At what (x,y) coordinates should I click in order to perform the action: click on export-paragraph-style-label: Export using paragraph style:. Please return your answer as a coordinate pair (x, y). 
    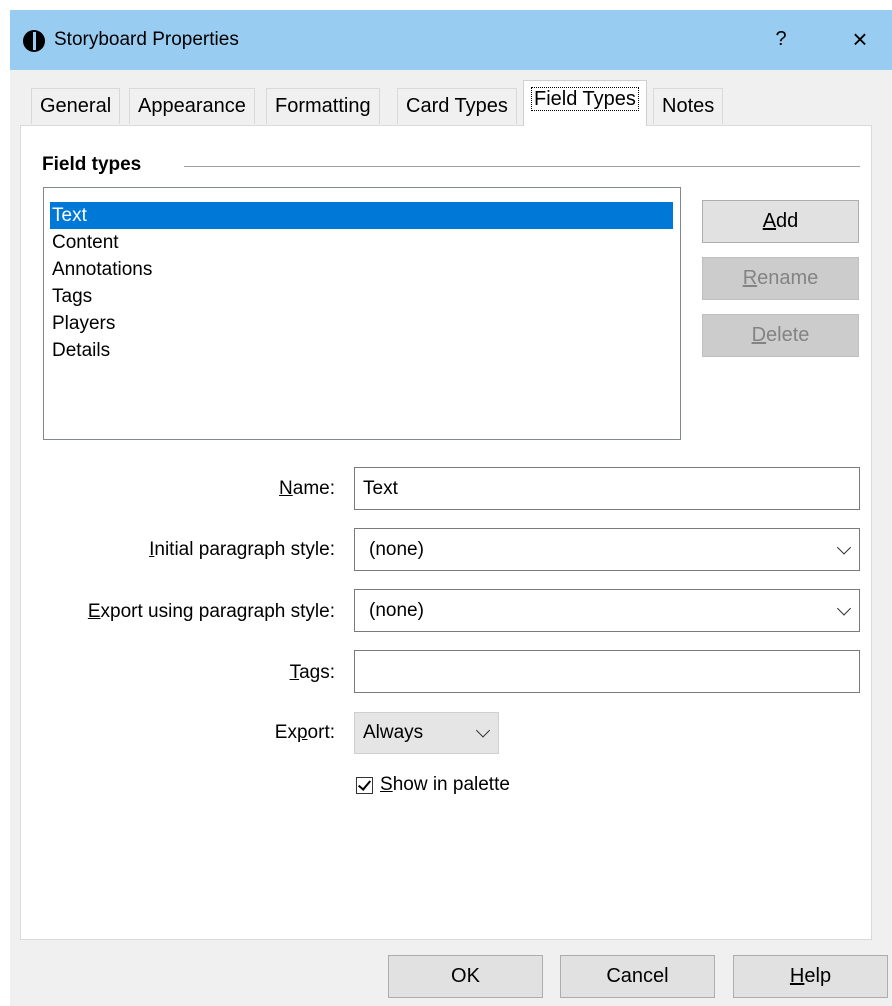
    Looking at the image, I should click on (211, 611).